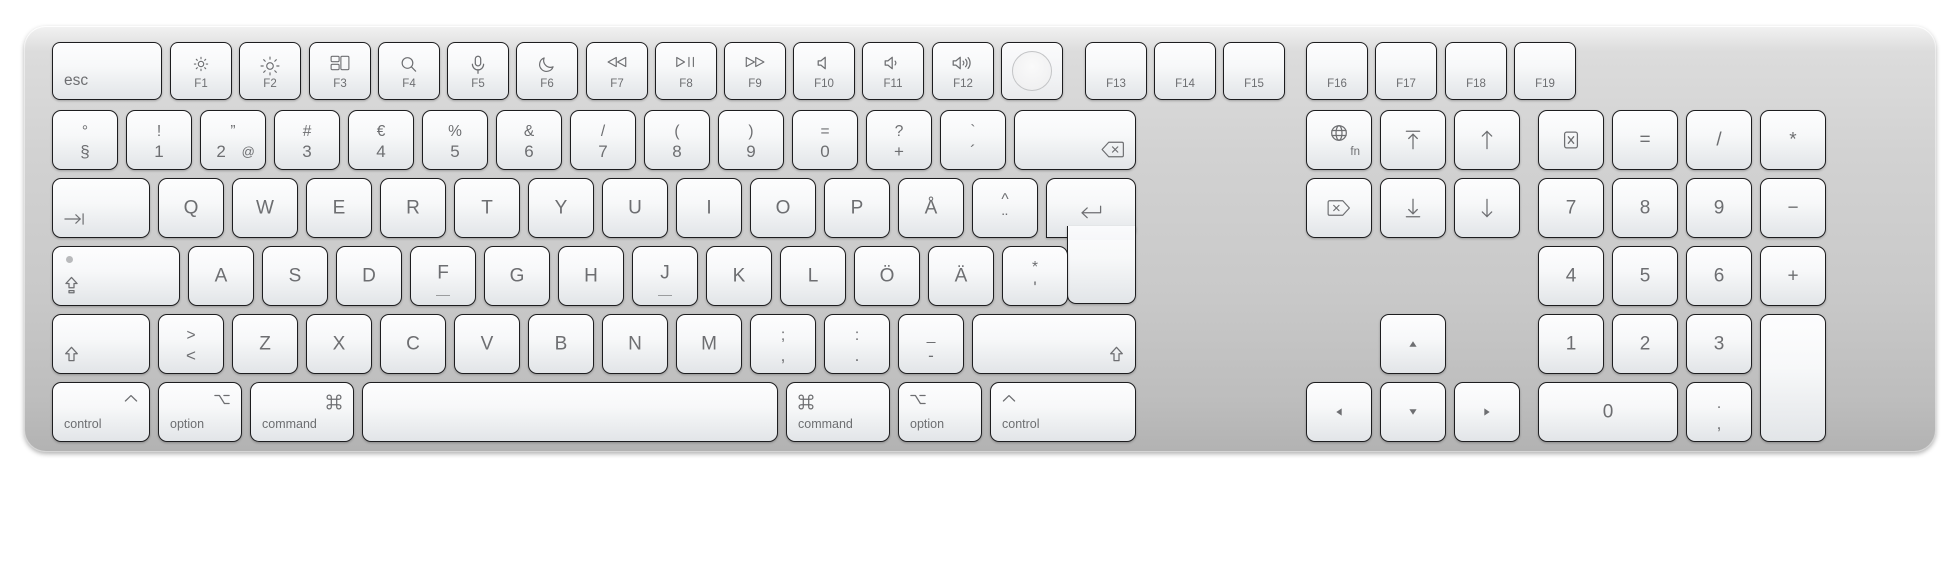 The width and height of the screenshot is (1960, 577). I want to click on key-comma: ; ,, so click(783, 344).